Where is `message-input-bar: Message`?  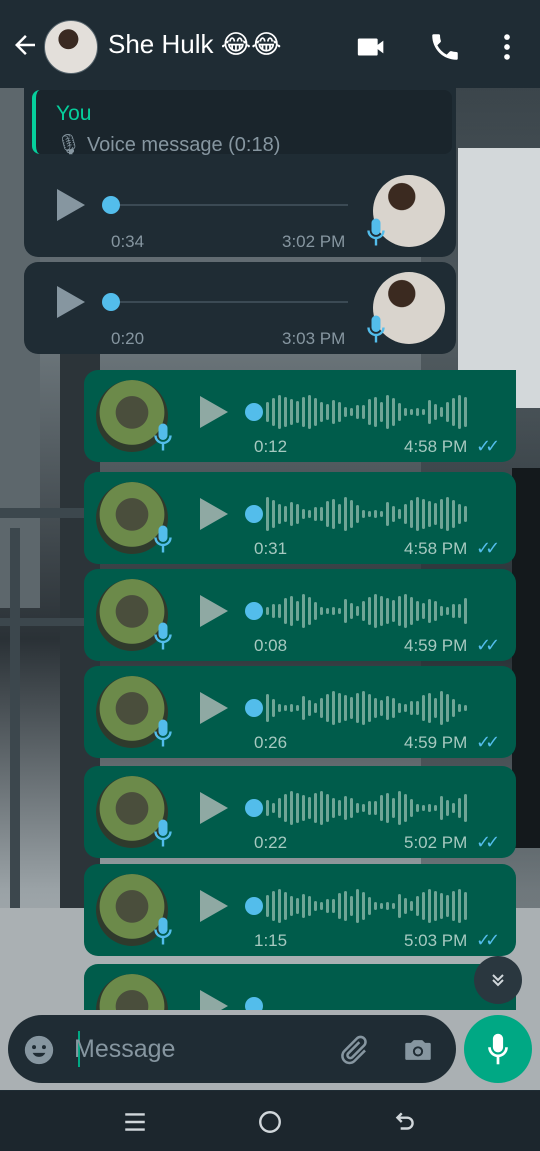 message-input-bar: Message is located at coordinates (232, 1049).